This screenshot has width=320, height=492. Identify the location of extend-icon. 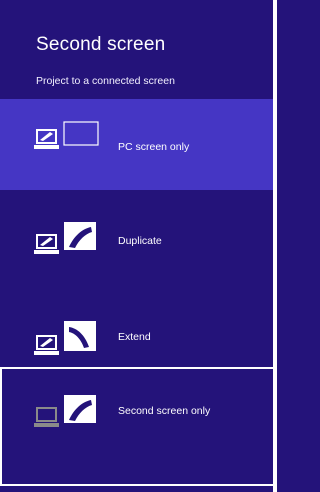
(65, 338).